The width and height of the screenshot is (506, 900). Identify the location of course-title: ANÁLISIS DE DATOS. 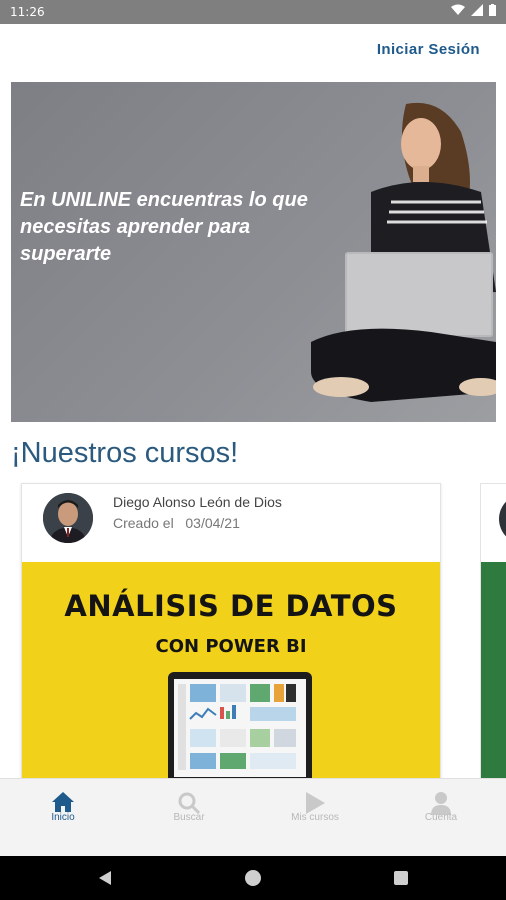
(231, 606).